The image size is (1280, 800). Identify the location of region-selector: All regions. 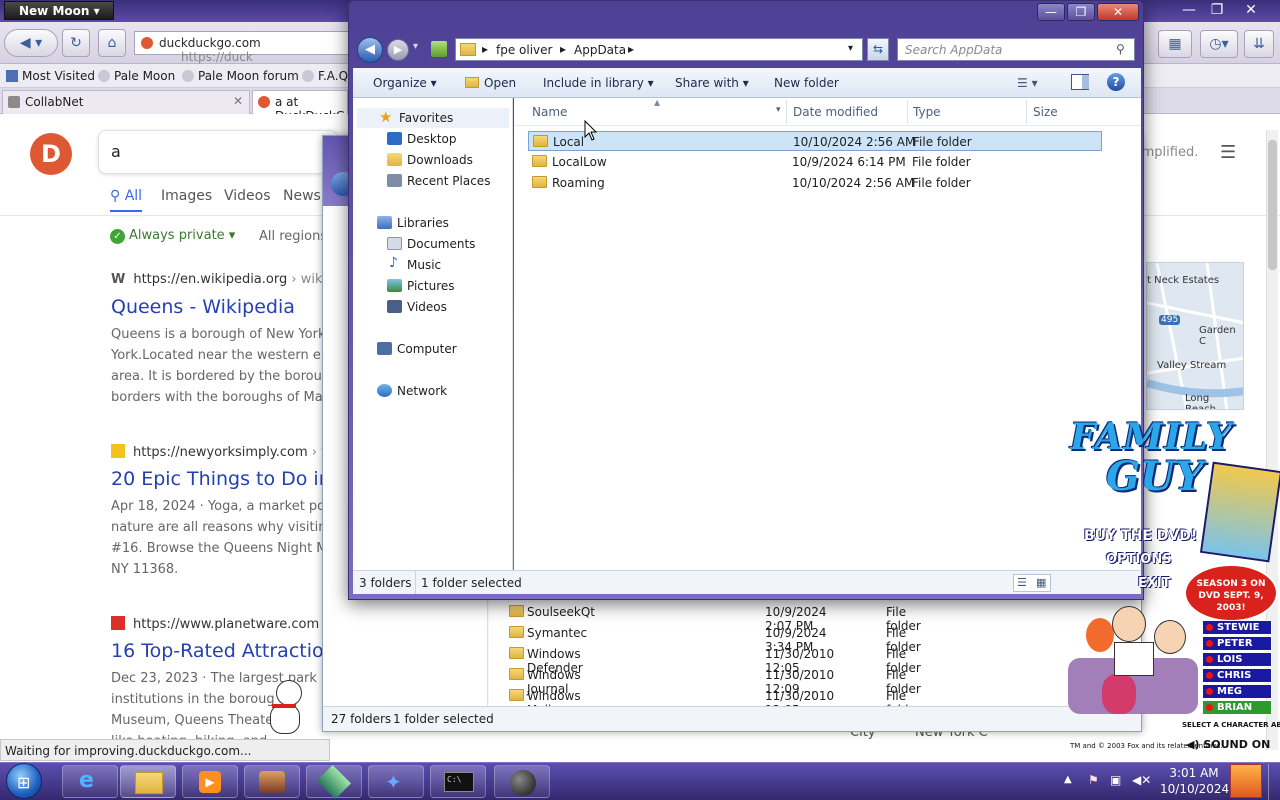
(293, 236).